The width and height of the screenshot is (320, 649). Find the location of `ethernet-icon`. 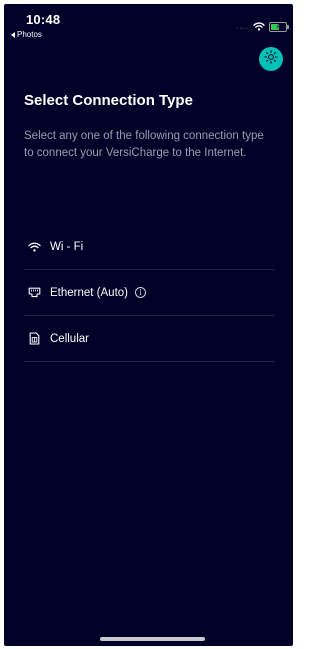

ethernet-icon is located at coordinates (34, 293).